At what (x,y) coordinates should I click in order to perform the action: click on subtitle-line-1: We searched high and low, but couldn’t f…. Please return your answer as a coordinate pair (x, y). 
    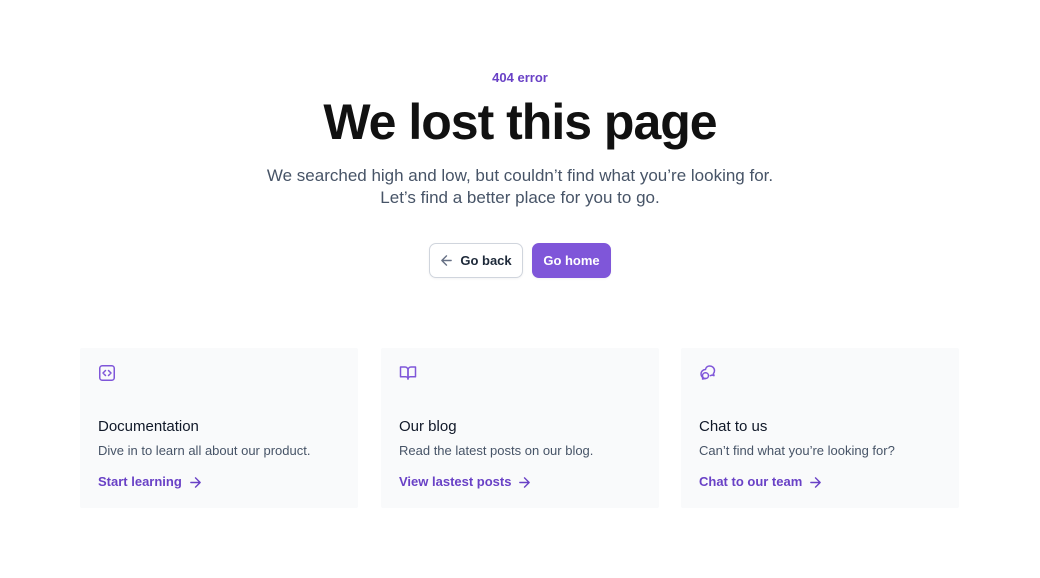
    Looking at the image, I should click on (520, 175).